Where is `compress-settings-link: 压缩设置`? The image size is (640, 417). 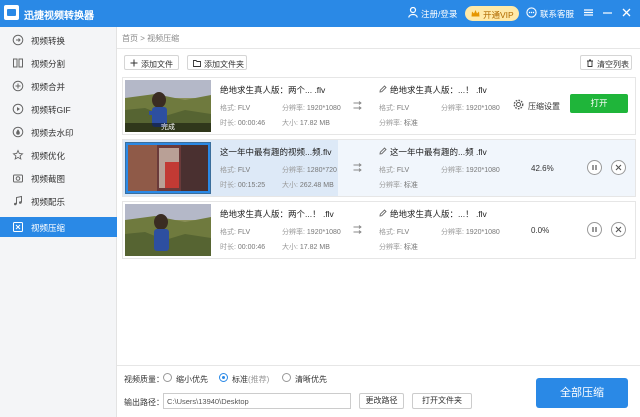
compress-settings-link: 压缩设置 is located at coordinates (544, 106).